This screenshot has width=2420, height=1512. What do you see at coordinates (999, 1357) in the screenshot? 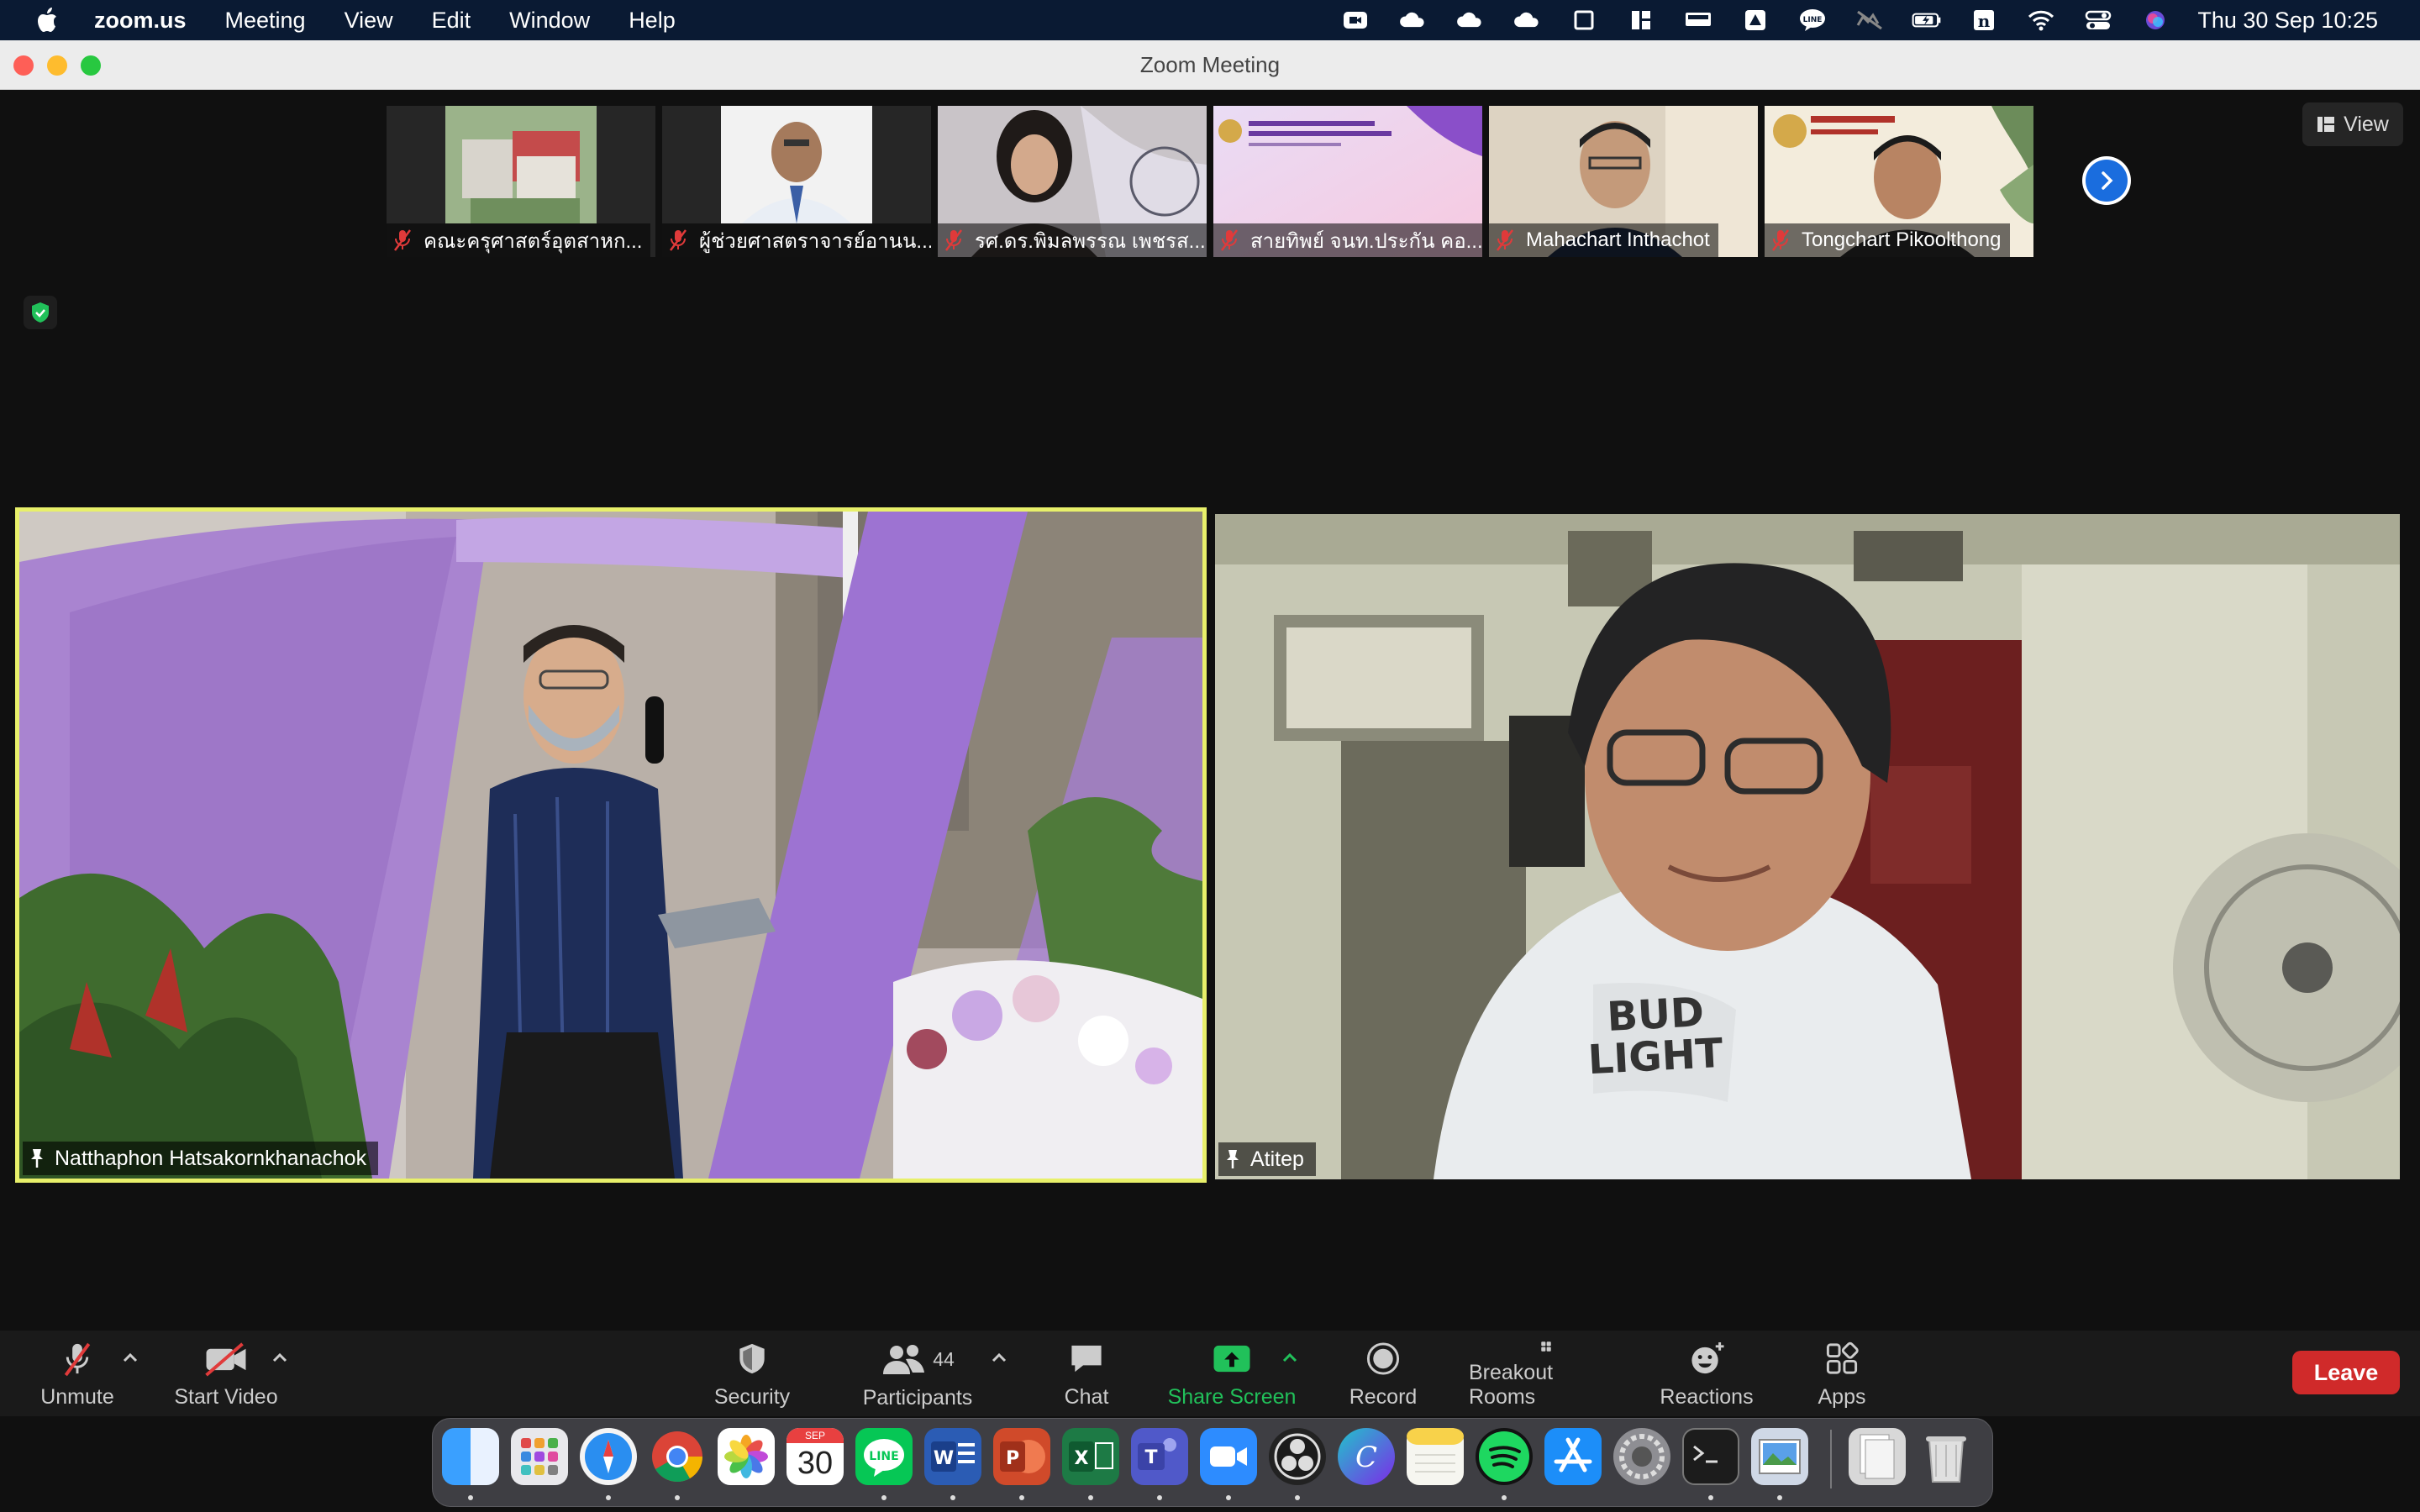
I see `participants-options-caret-icon` at bounding box center [999, 1357].